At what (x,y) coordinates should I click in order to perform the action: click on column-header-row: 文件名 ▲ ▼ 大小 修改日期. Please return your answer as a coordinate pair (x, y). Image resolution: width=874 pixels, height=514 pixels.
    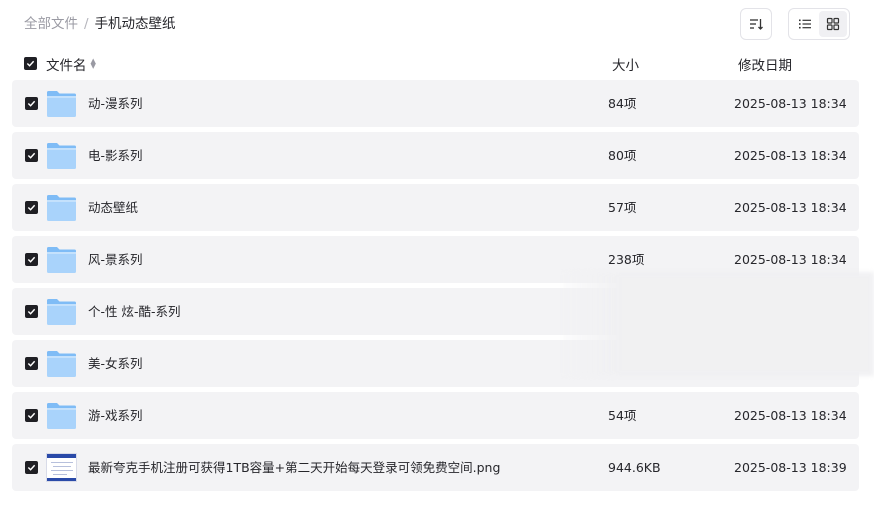
    Looking at the image, I should click on (437, 64).